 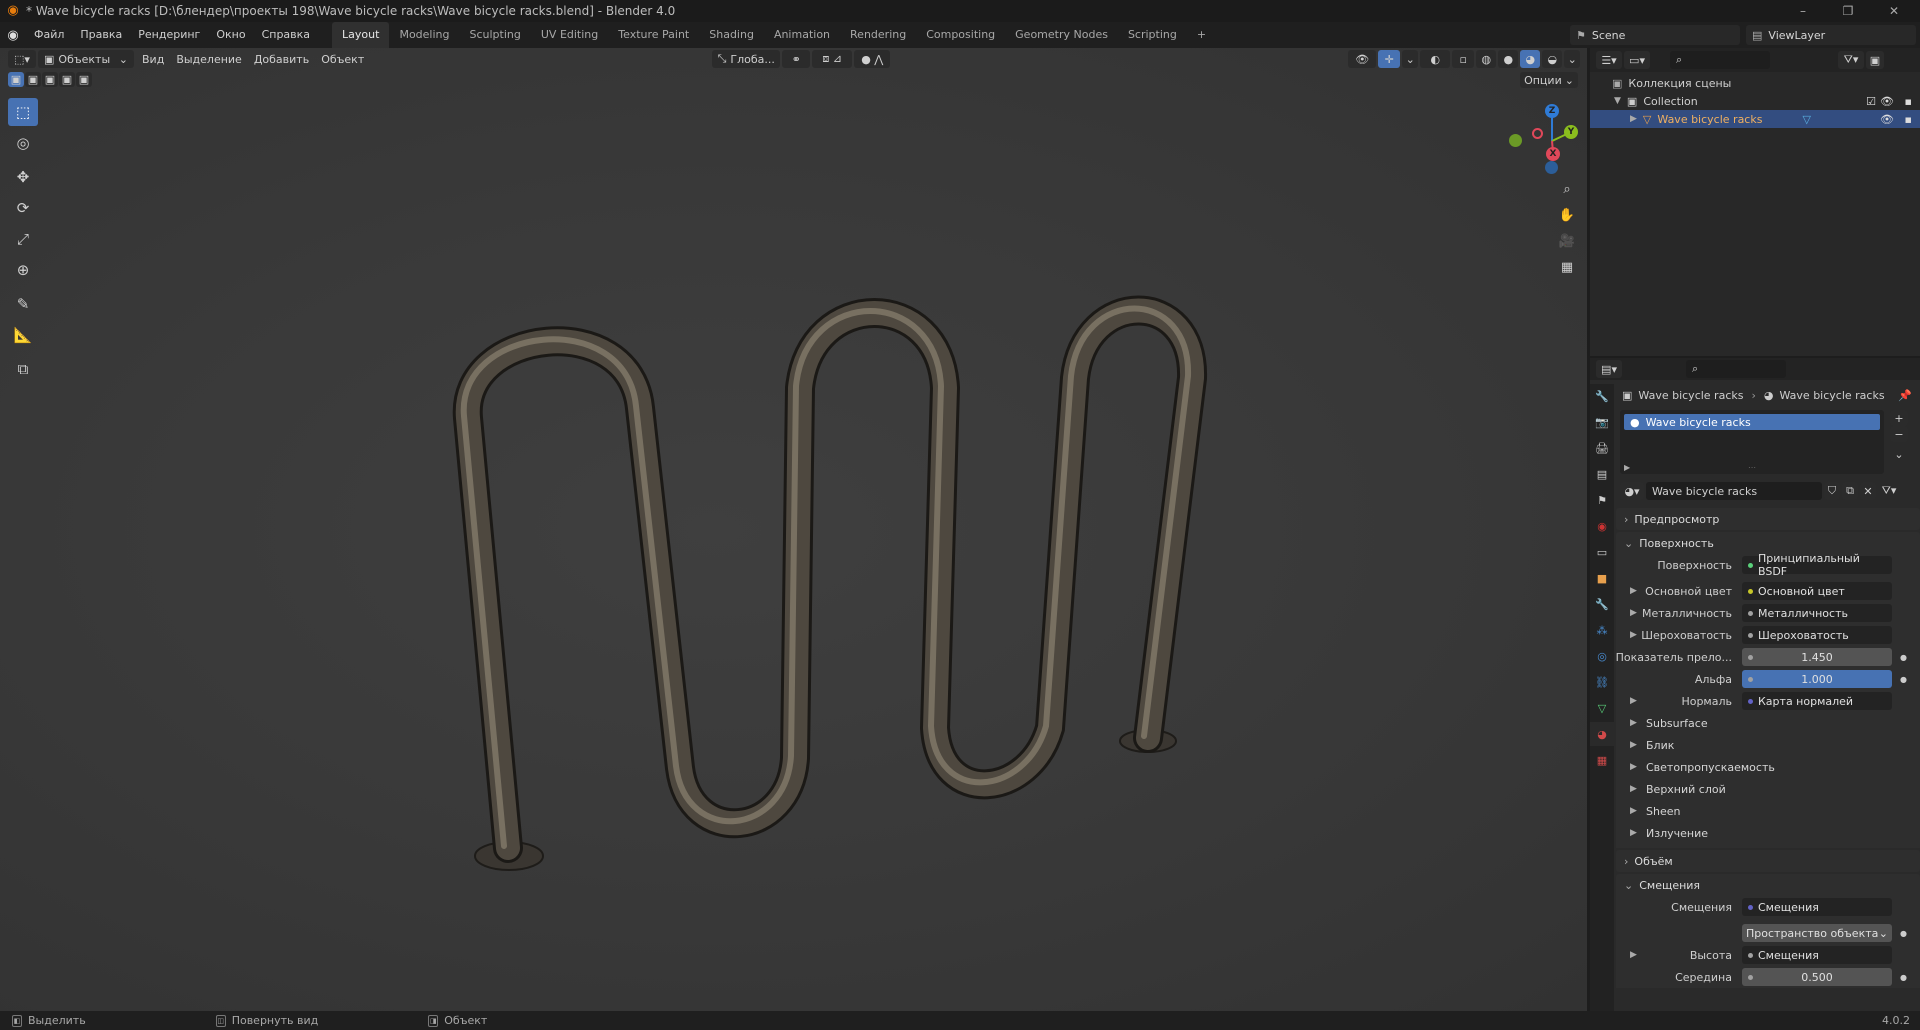 I want to click on menu-file: Файл, so click(x=49, y=35).